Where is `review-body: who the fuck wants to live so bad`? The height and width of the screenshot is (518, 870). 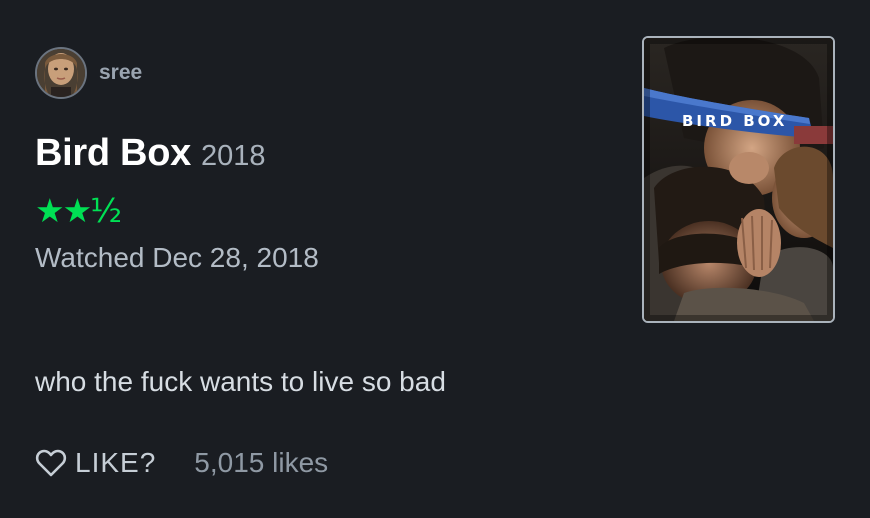
review-body: who the fuck wants to live so bad is located at coordinates (240, 381).